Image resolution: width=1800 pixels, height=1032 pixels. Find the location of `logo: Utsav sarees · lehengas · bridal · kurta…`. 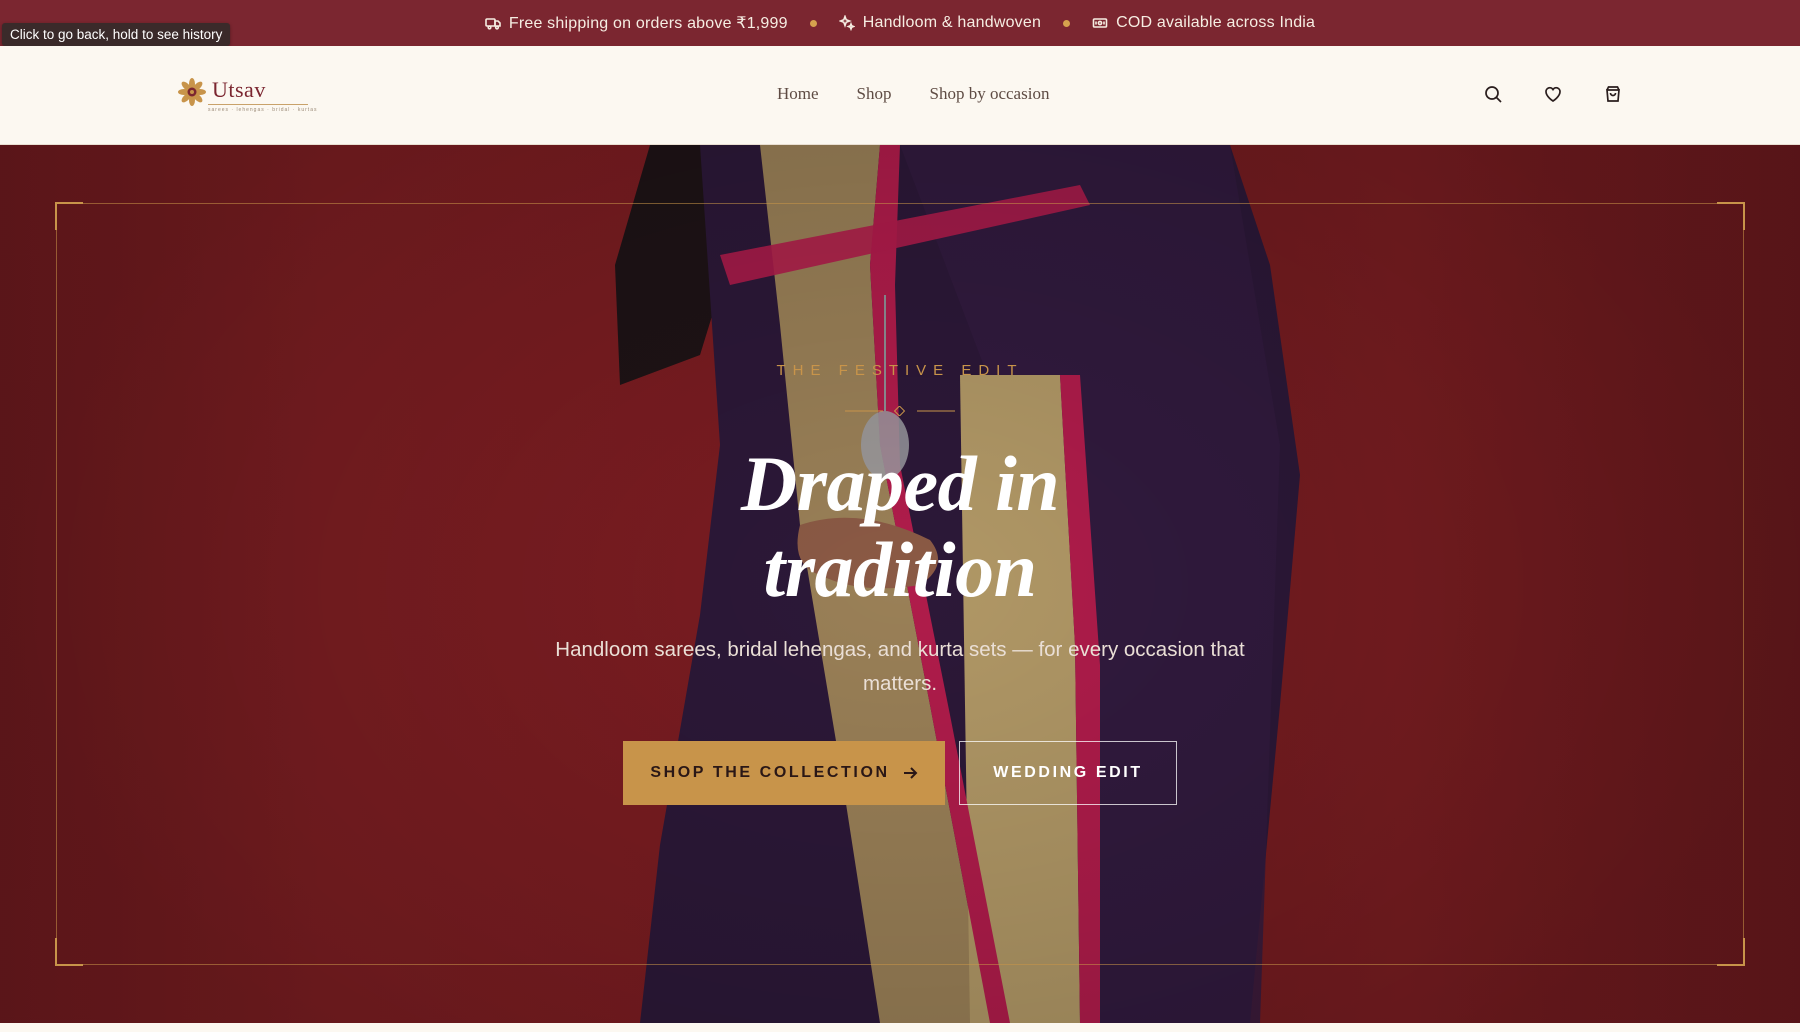

logo: Utsav sarees · lehengas · bridal · kurta… is located at coordinates (246, 94).